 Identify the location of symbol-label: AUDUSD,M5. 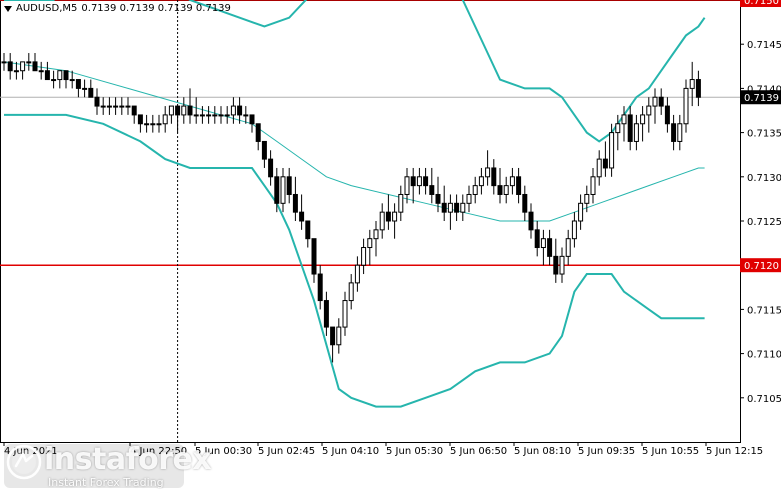
(47, 8).